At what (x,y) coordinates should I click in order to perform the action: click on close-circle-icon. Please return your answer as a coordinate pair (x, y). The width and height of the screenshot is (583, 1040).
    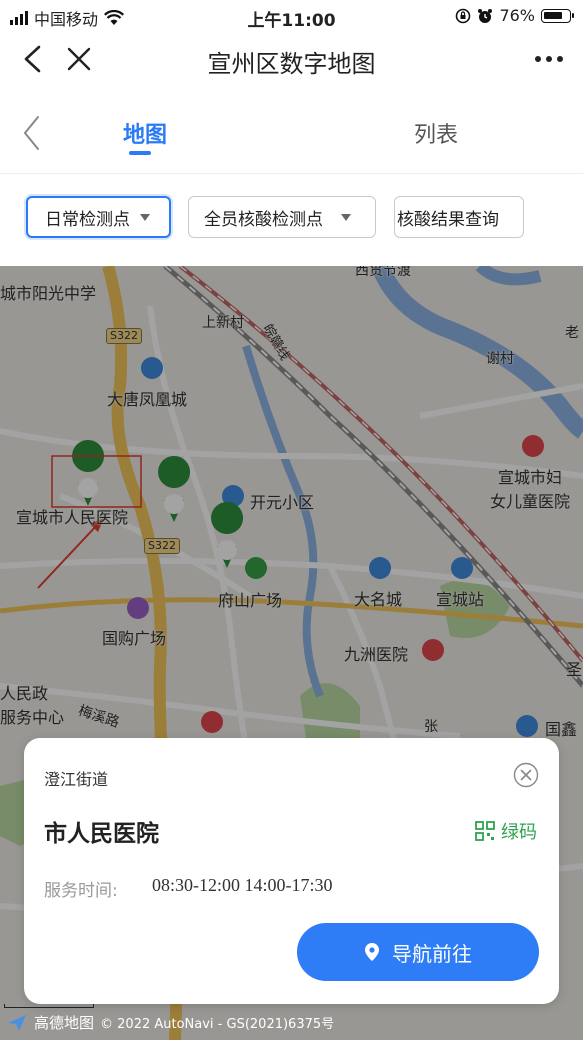
    Looking at the image, I should click on (526, 775).